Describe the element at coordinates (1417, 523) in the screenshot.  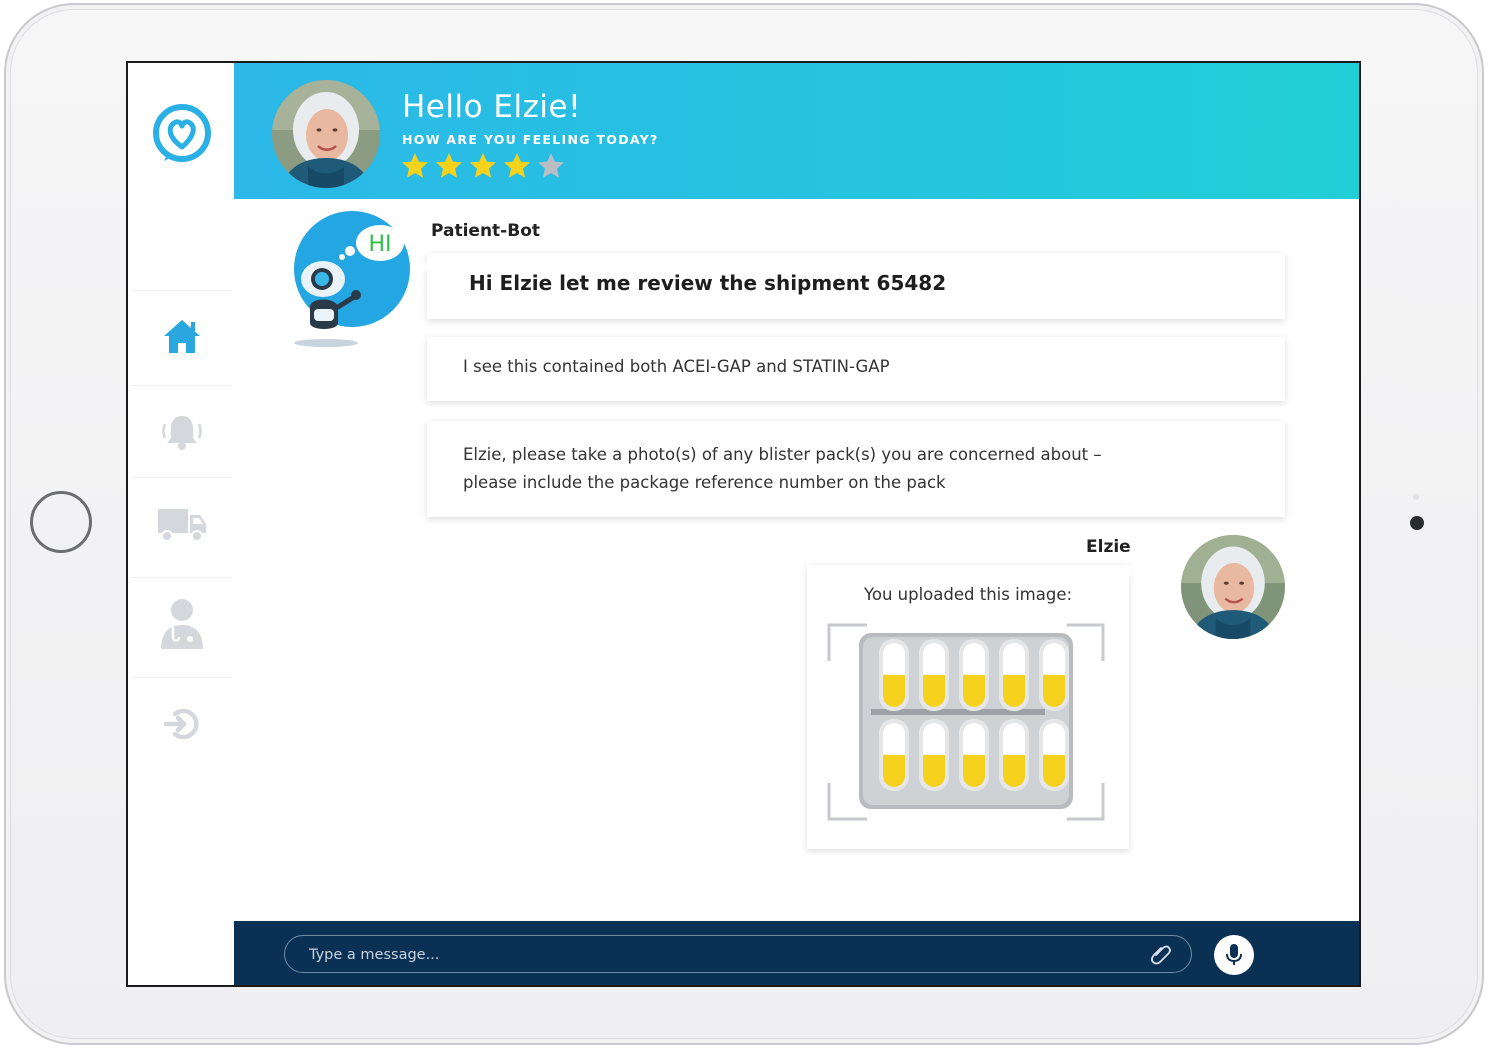
I see `tablet-camera` at that location.